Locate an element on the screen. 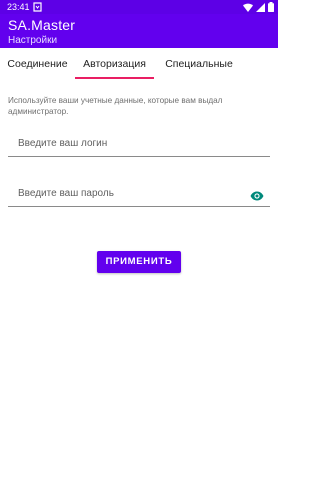 This screenshot has width=320, height=500. status-icons is located at coordinates (258, 7).